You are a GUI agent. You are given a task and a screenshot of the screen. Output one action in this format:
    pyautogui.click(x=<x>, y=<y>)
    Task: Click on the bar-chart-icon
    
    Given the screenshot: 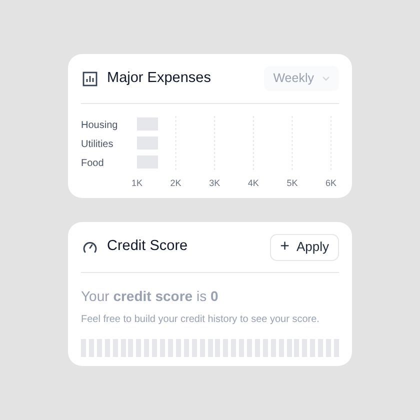 What is the action you would take?
    pyautogui.click(x=90, y=78)
    